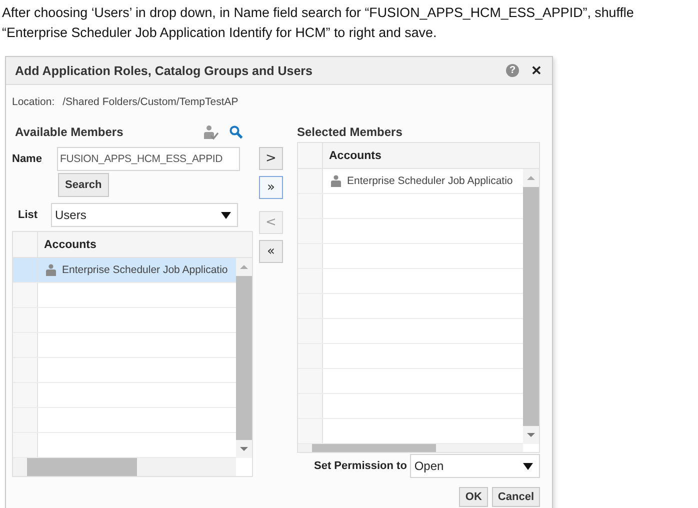 The image size is (698, 508). Describe the element at coordinates (475, 466) in the screenshot. I see `permission-dropdown: Open` at that location.